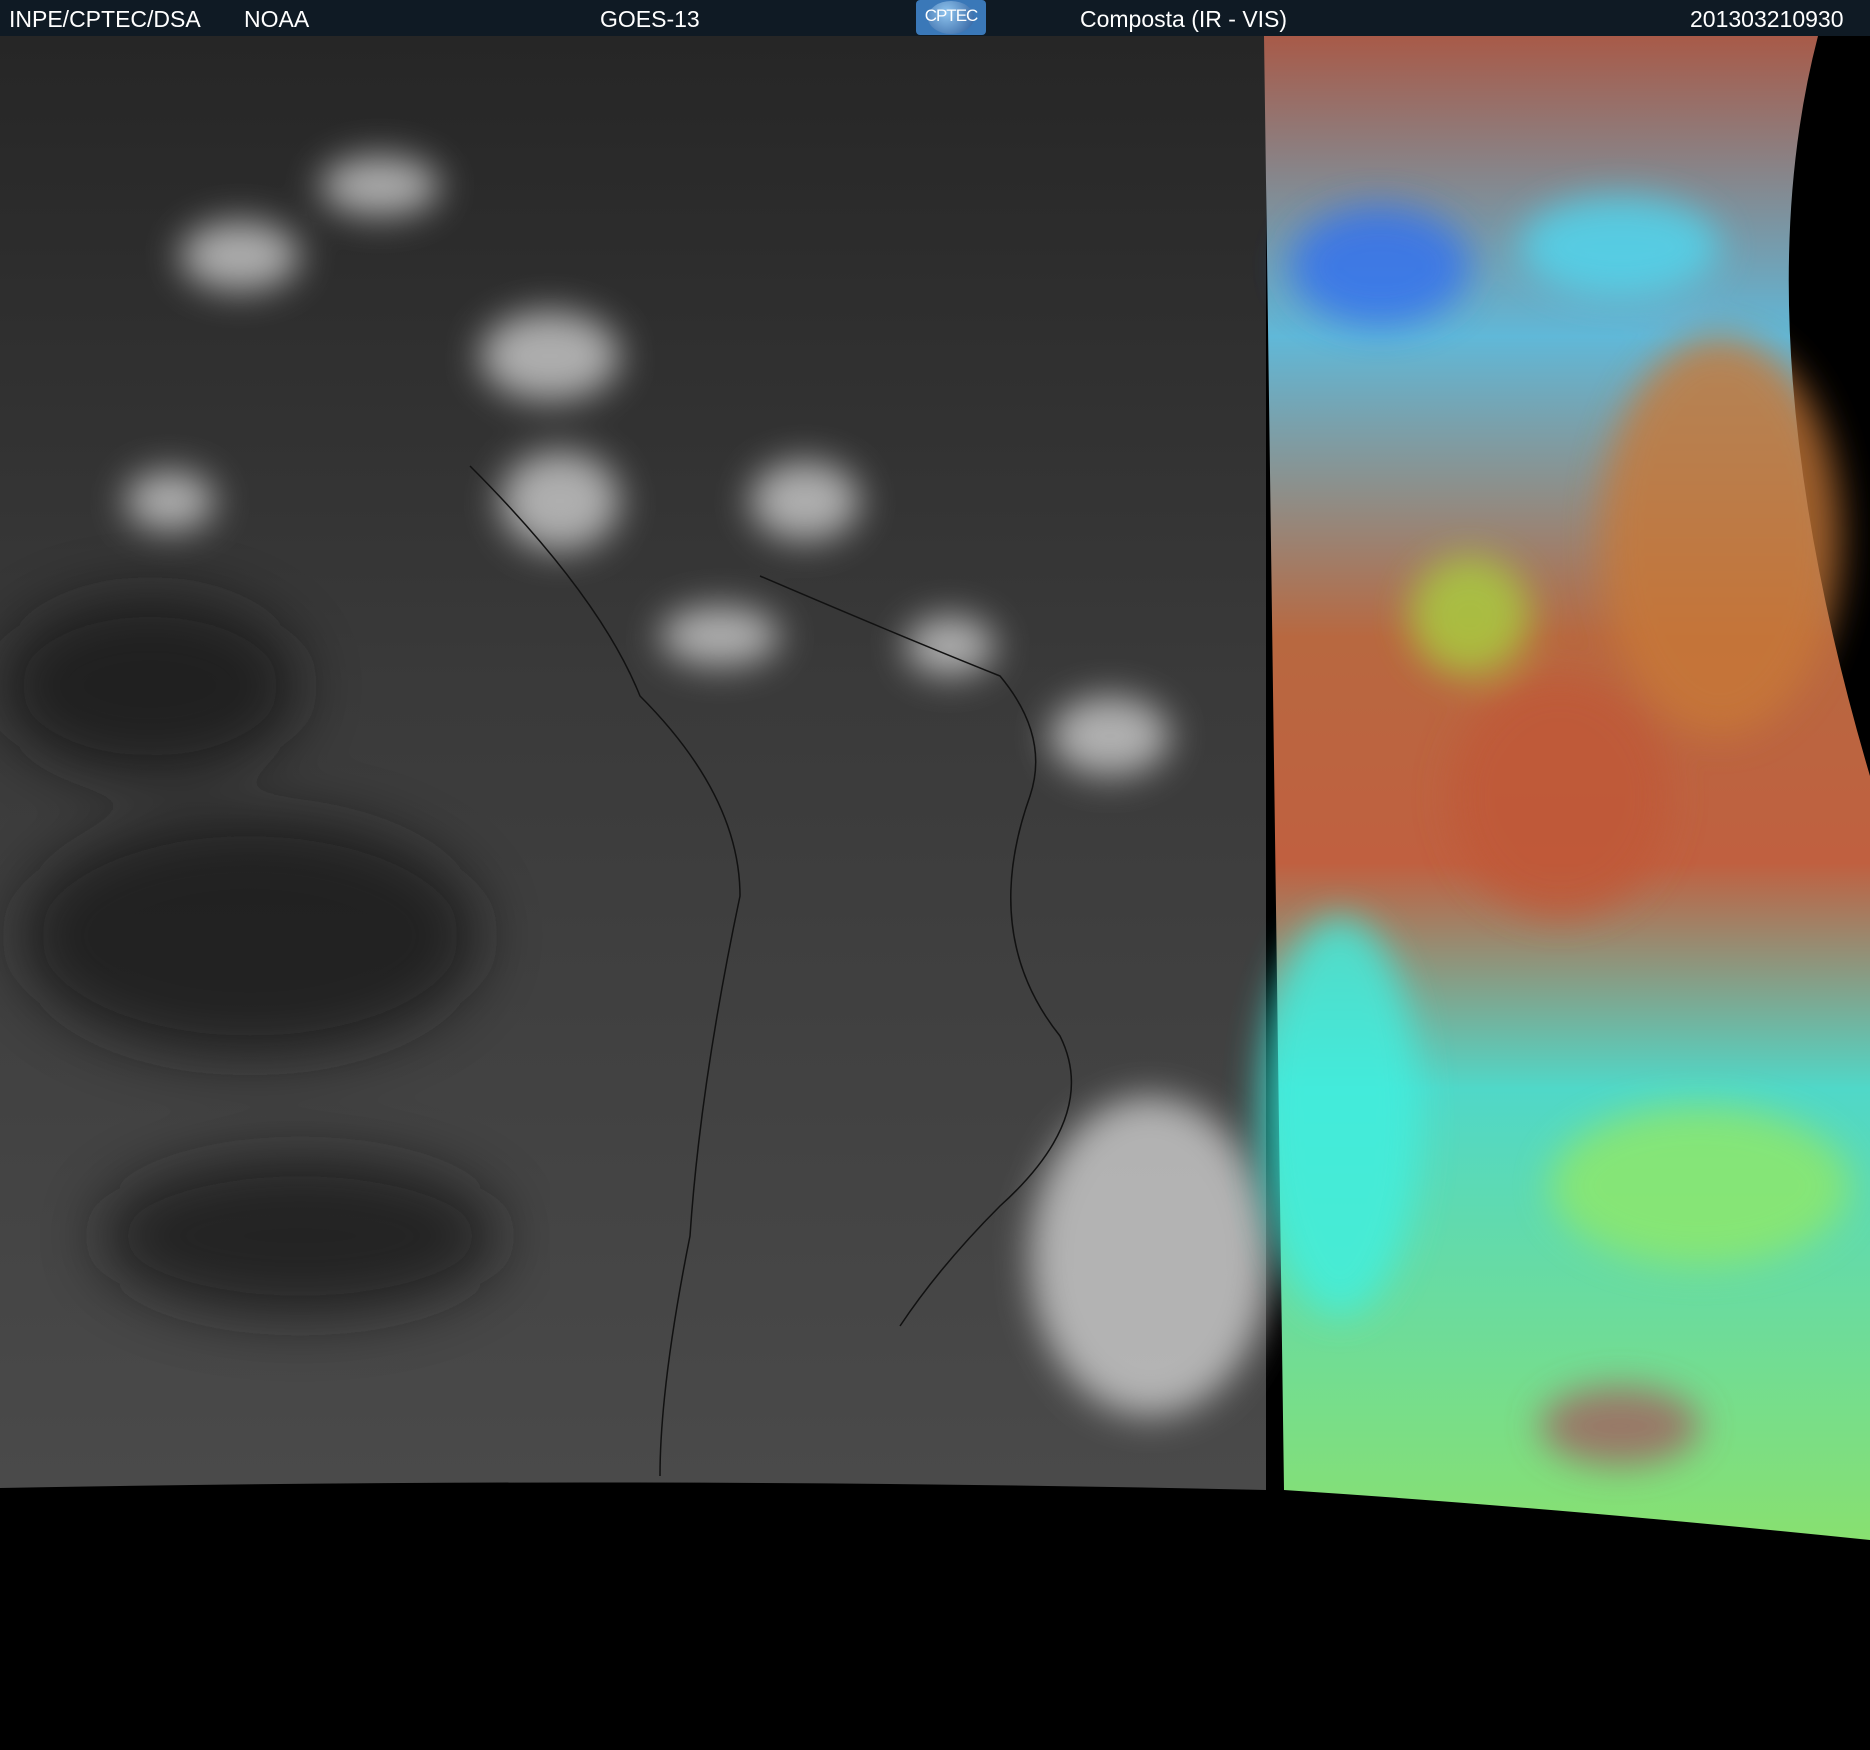 Image resolution: width=1870 pixels, height=1750 pixels. I want to click on agency-label: INPE/CPTEC/DSA, so click(105, 19).